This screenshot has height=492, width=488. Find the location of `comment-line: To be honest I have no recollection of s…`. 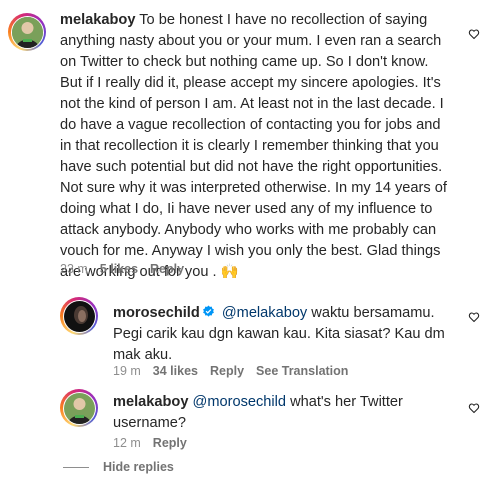

comment-line: To be honest I have no recollection of s… is located at coordinates (283, 20).